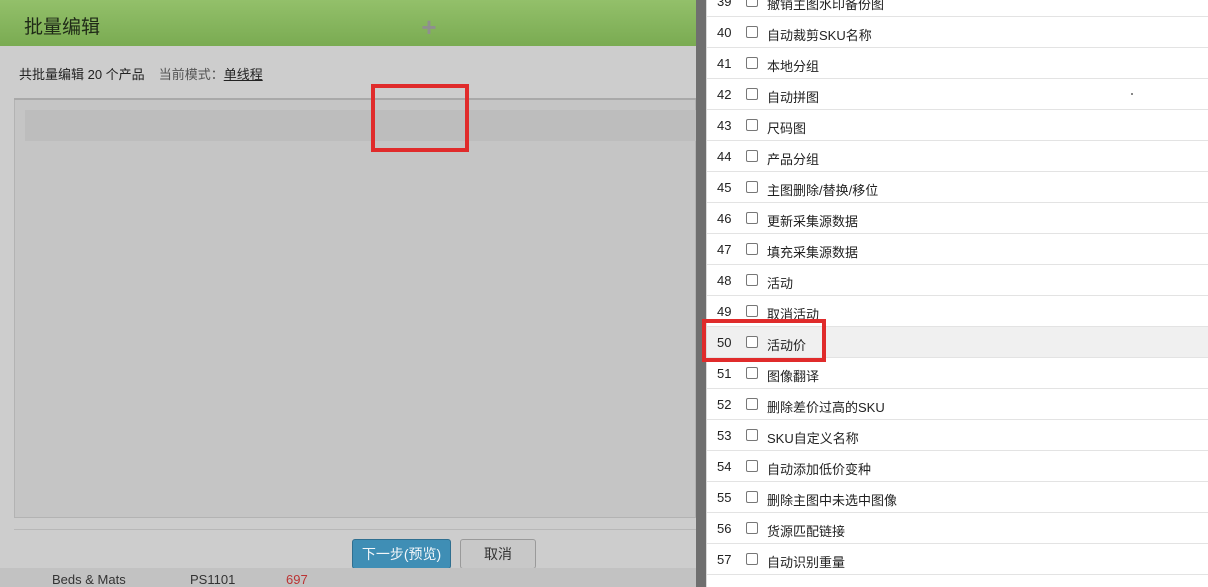 Image resolution: width=1208 pixels, height=587 pixels. Describe the element at coordinates (819, 35) in the screenshot. I see `option-label: 自动裁剪SKU名称` at that location.